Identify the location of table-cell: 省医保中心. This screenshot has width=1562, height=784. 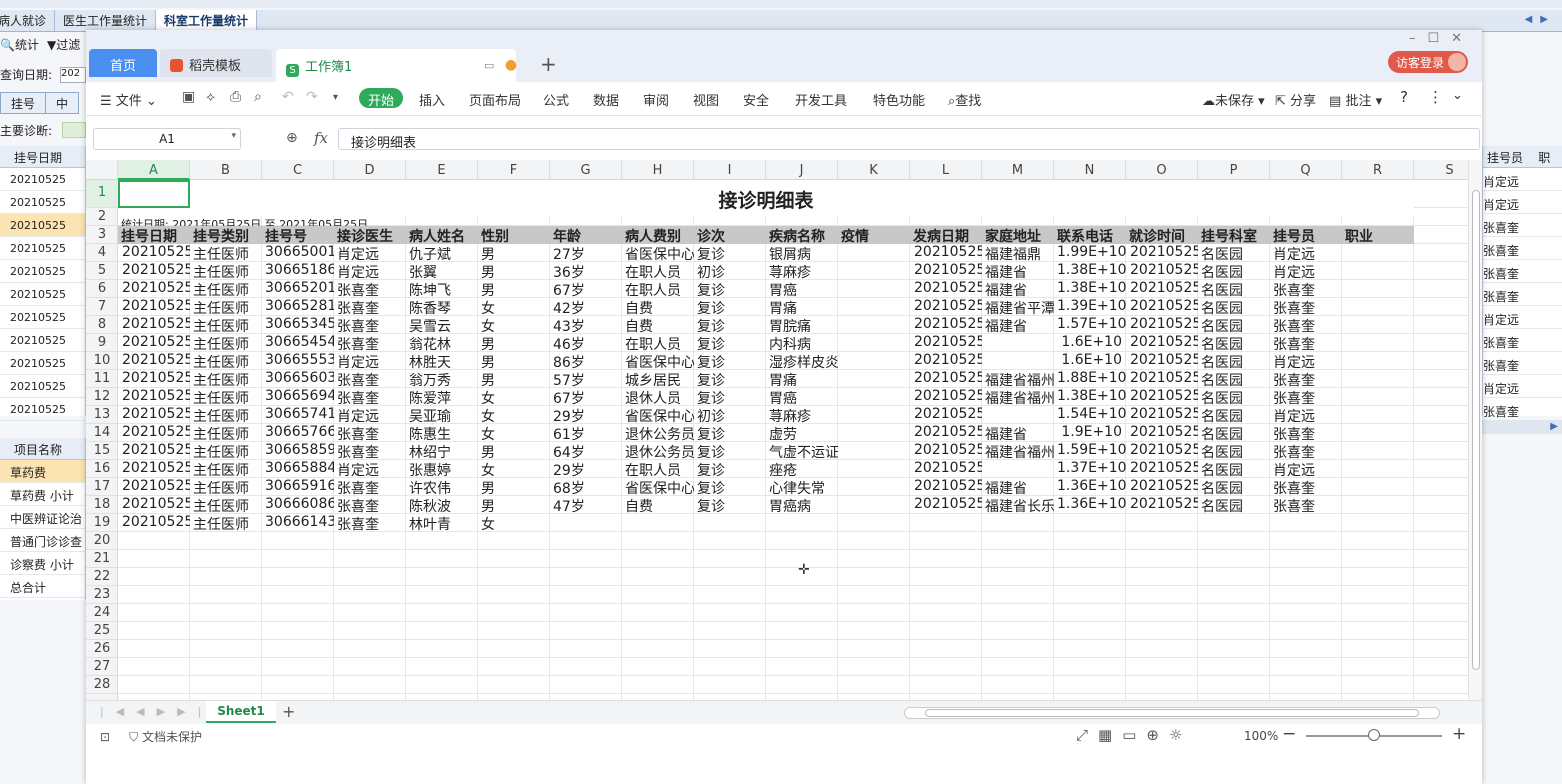
(658, 361).